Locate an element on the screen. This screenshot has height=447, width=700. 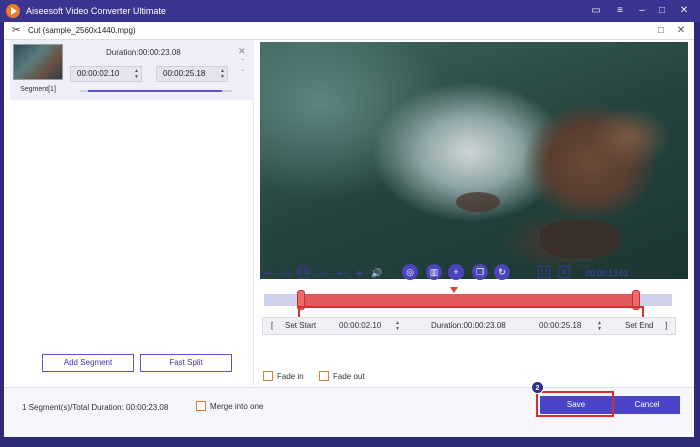
menu-icon: ≡ is located at coordinates (620, 11).